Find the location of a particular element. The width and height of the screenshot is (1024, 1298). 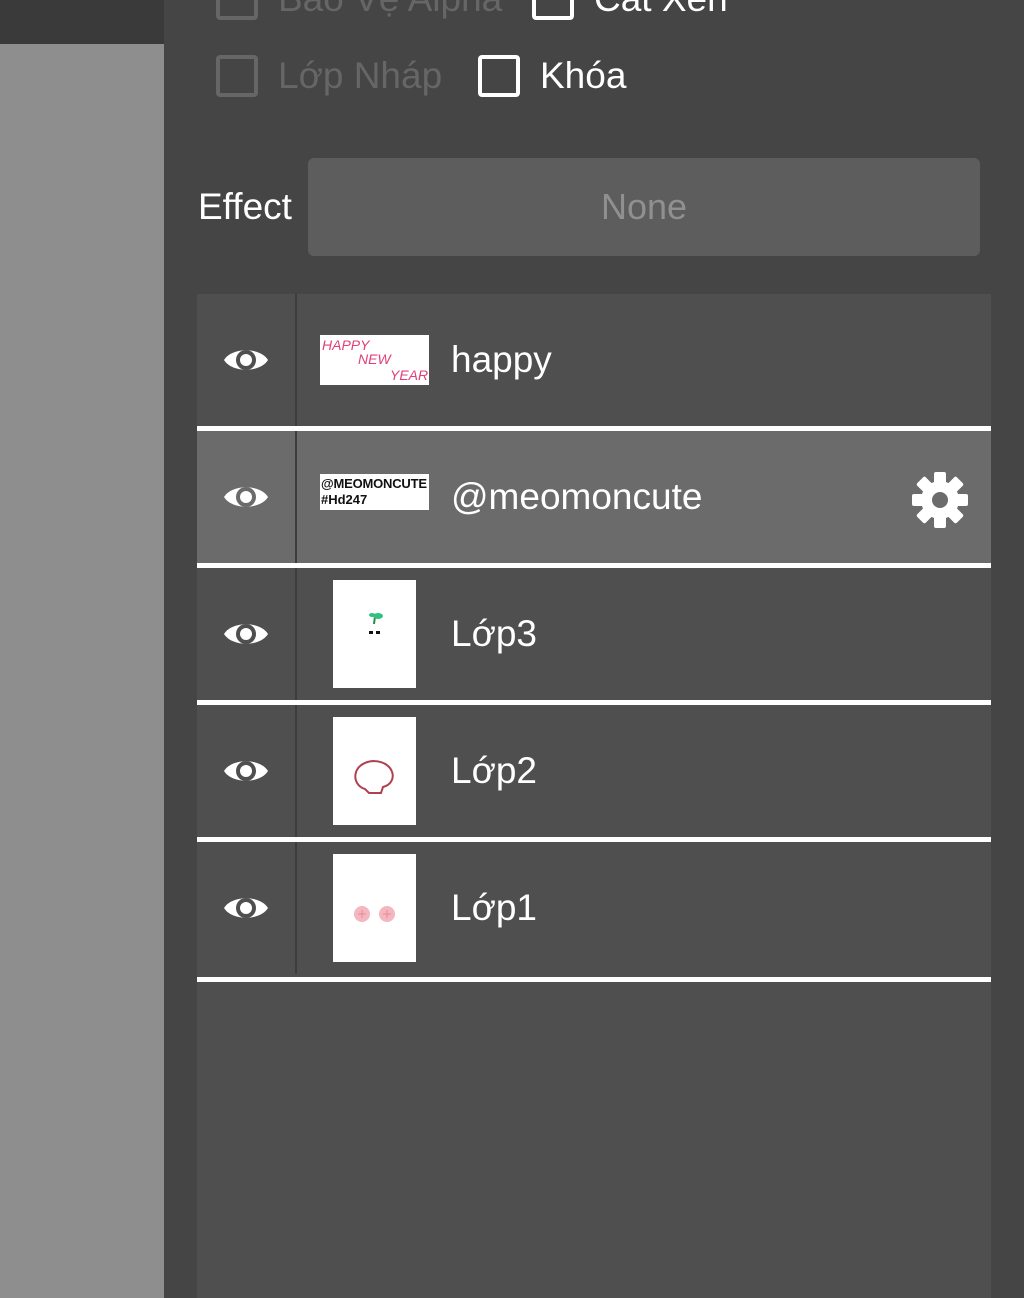

happy-new-year-thumbnail: HAPPY NEW YEAR is located at coordinates (375, 360).